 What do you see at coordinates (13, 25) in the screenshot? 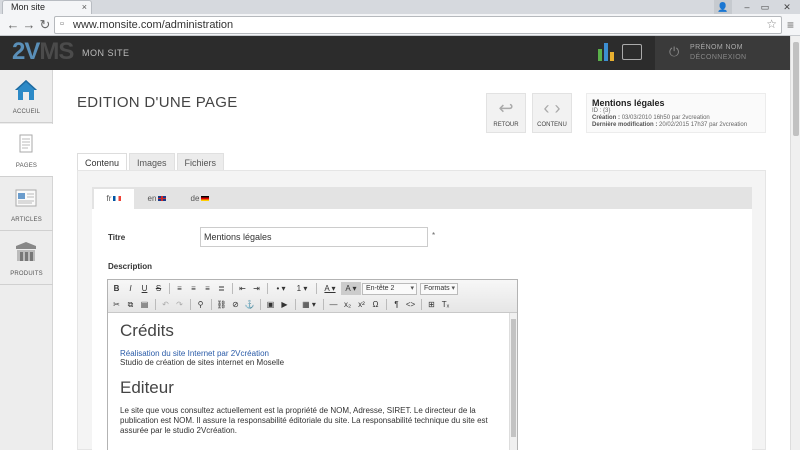
I see `back-icon: ←` at bounding box center [13, 25].